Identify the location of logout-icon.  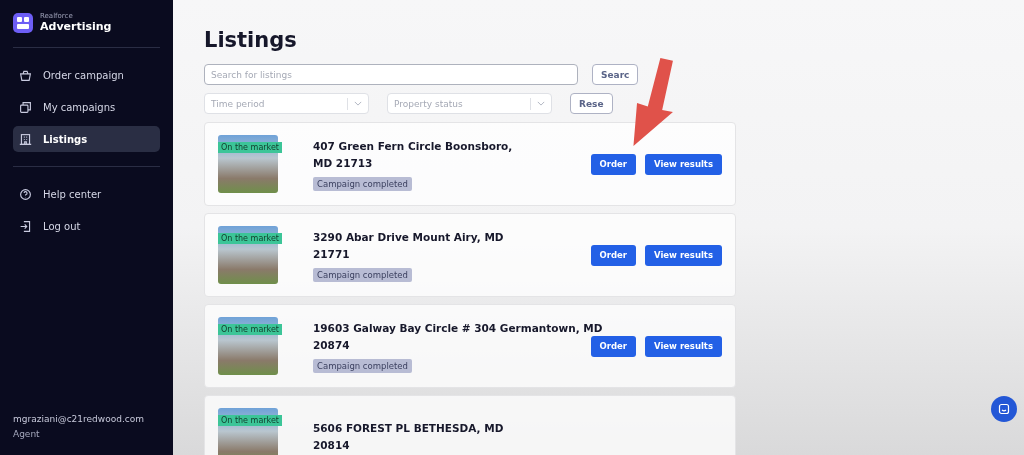
(25, 226).